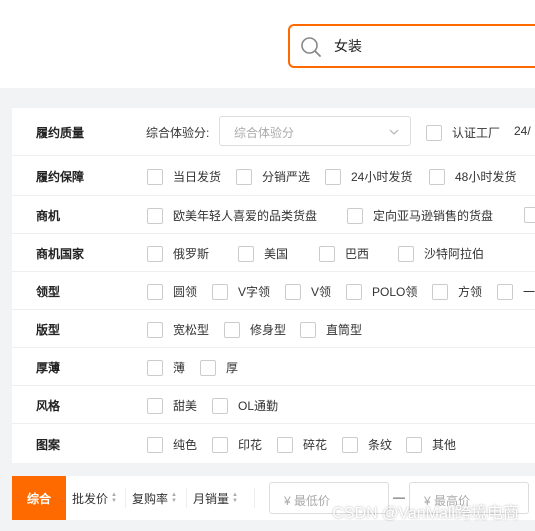 The width and height of the screenshot is (535, 531). What do you see at coordinates (48, 292) in the screenshot?
I see `row-label: 领型` at bounding box center [48, 292].